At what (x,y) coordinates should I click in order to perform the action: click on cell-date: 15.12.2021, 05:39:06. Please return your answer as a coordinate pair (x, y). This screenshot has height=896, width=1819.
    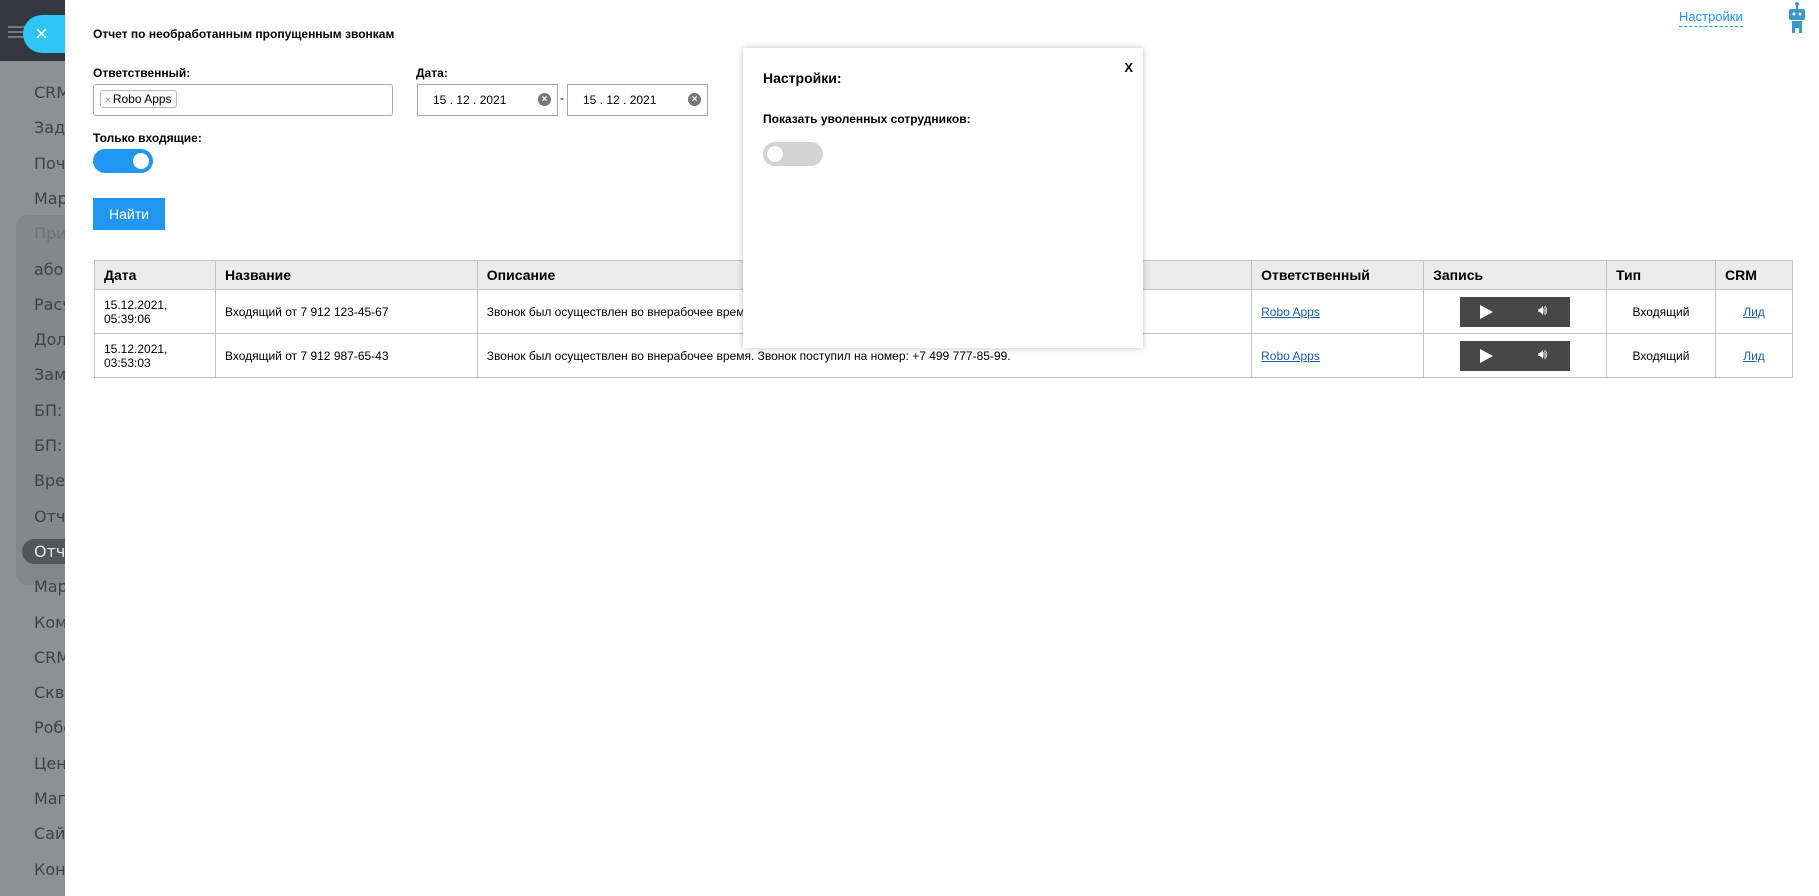
    Looking at the image, I should click on (155, 311).